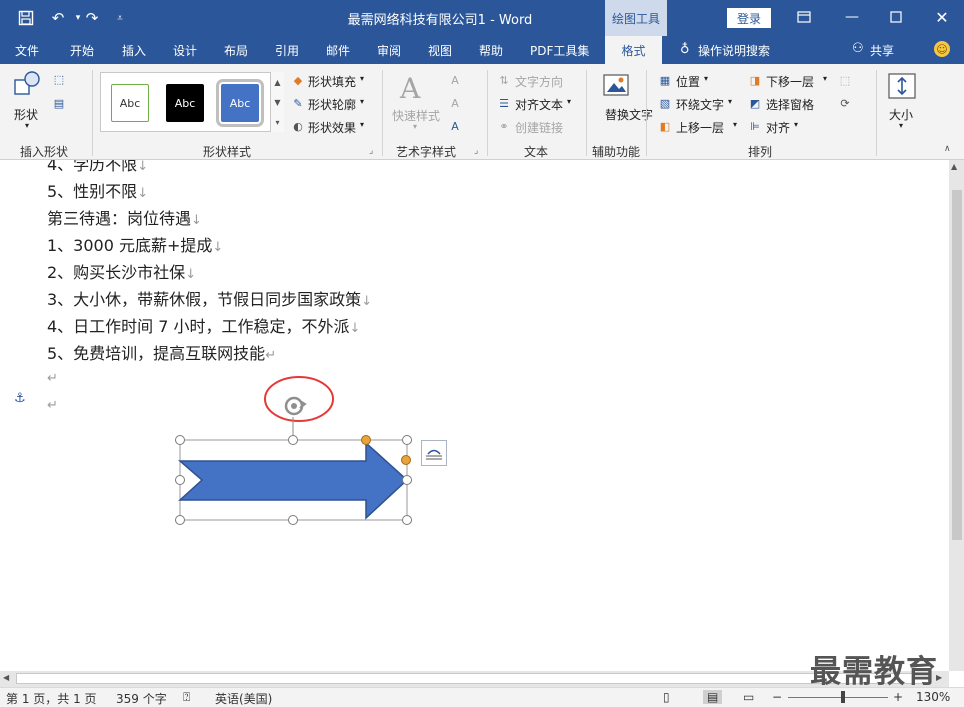  I want to click on send-backward-button: 下移一层, so click(790, 81).